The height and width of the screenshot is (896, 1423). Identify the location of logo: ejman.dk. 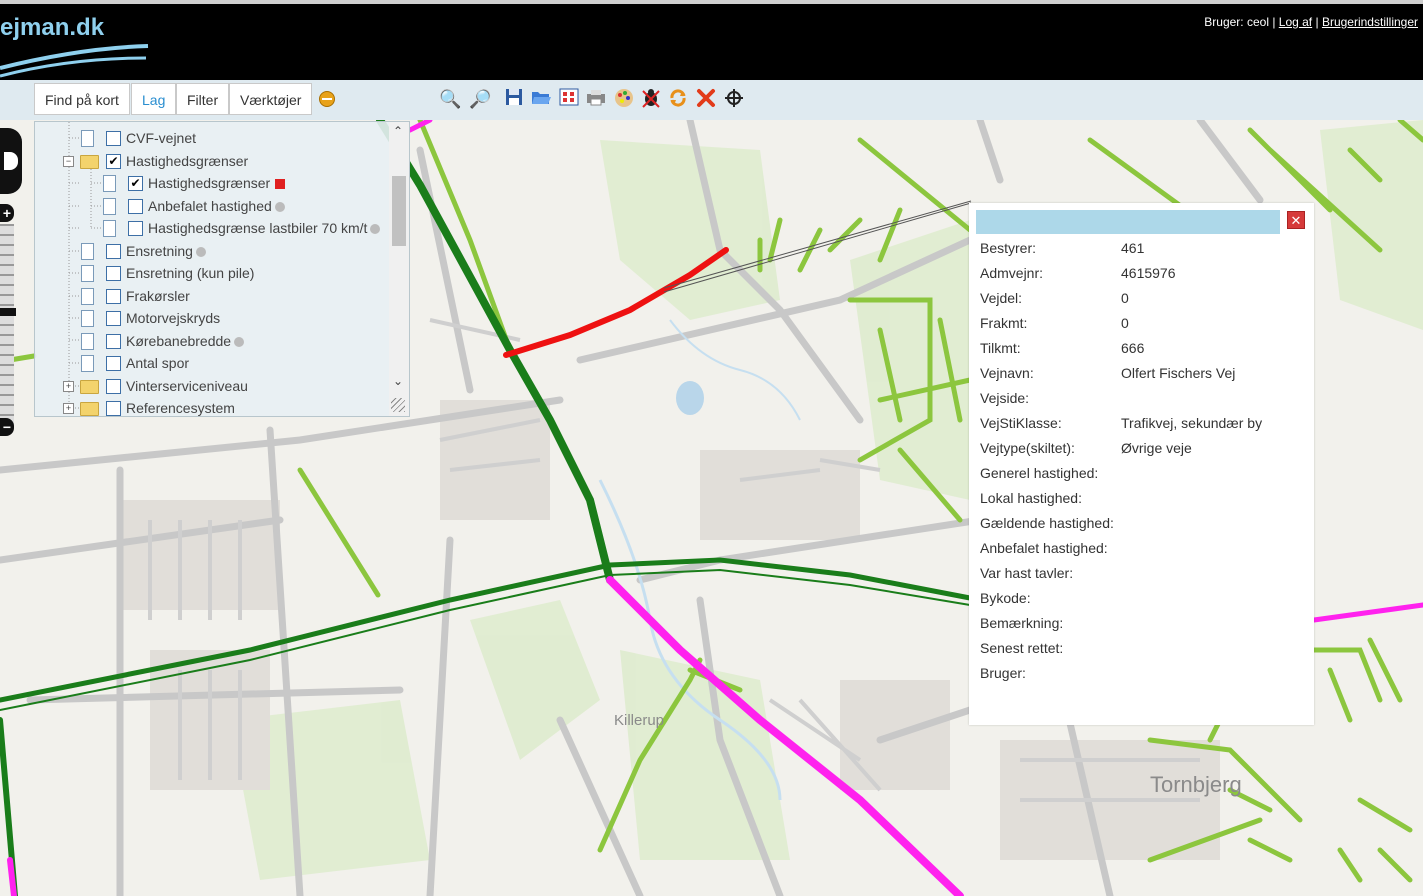
(74, 46).